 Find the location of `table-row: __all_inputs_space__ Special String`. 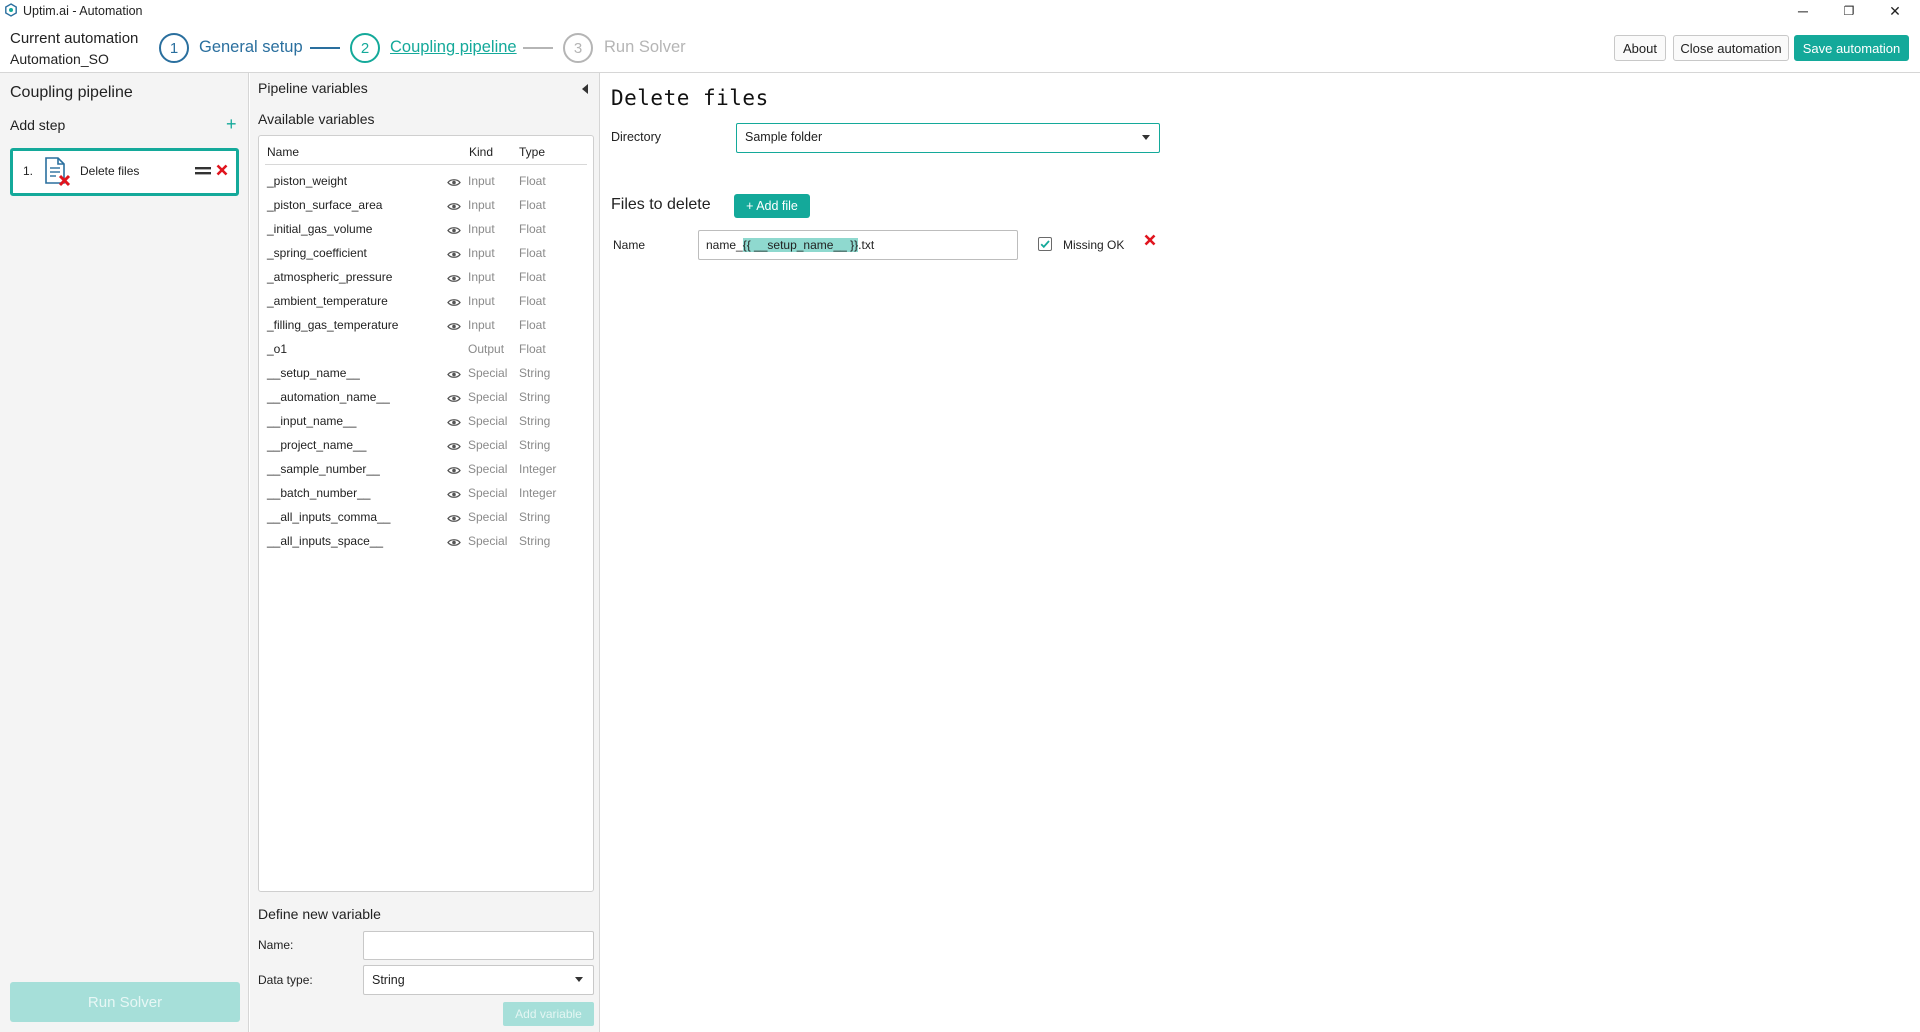

table-row: __all_inputs_space__ Special String is located at coordinates (426, 541).